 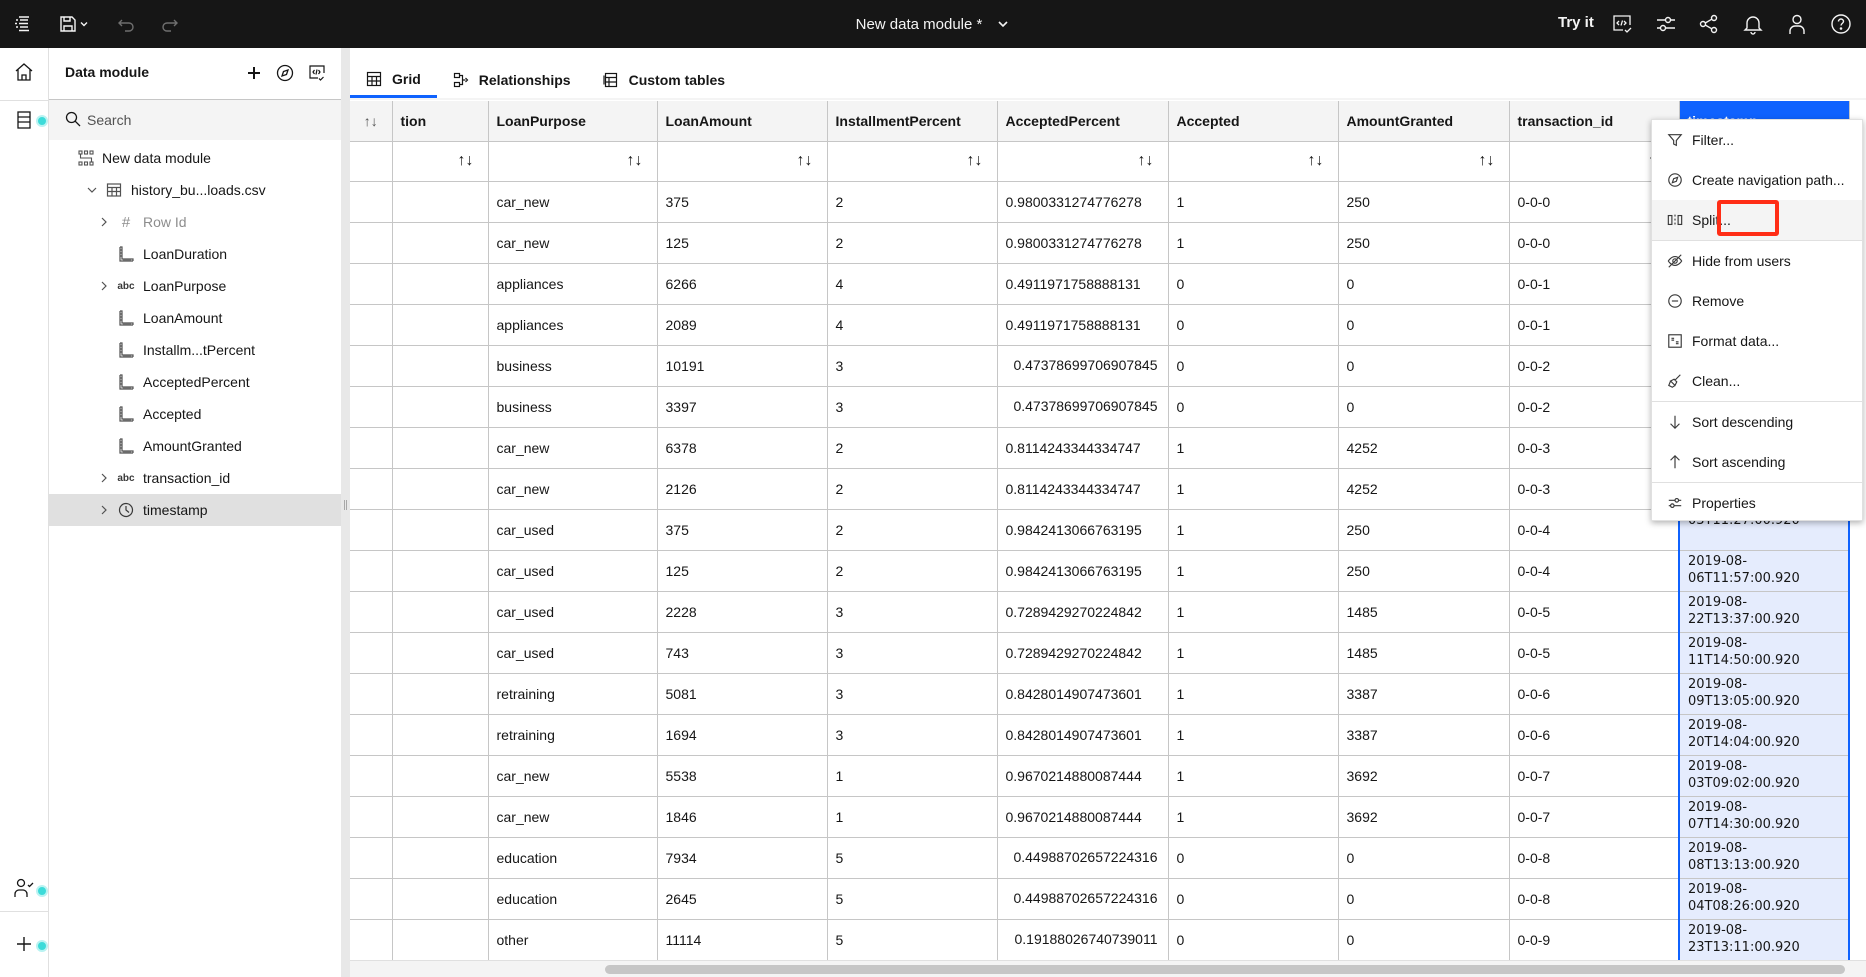 What do you see at coordinates (1424, 653) in the screenshot?
I see `table-cell: 1485` at bounding box center [1424, 653].